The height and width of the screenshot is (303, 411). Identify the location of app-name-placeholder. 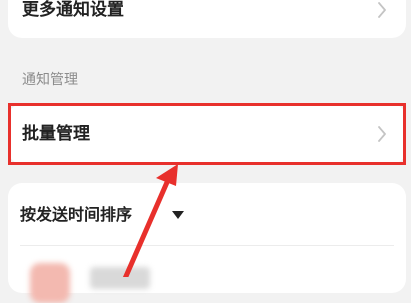
(120, 278).